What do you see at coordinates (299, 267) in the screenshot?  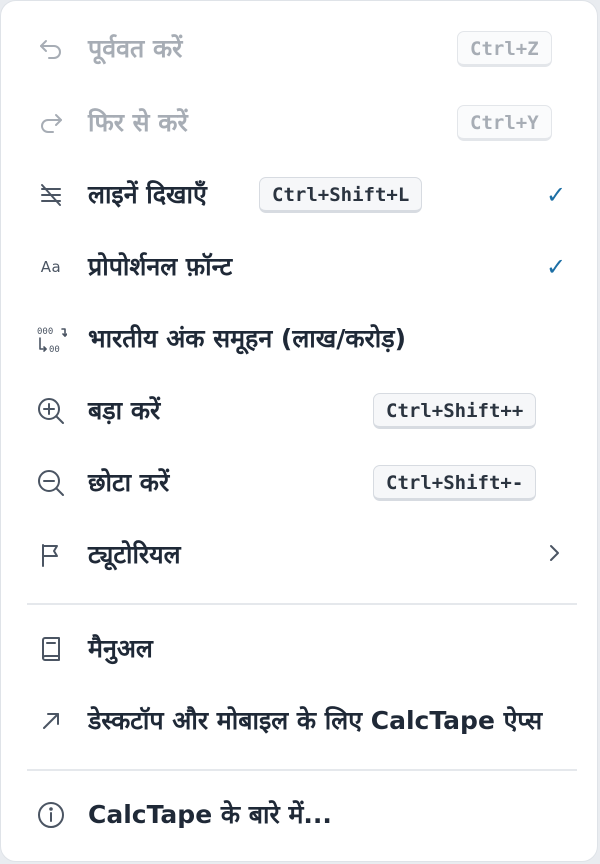 I see `menu-item-proportional-font: Aa प्रोपोर्शनल फ़ॉन्ट ✓` at bounding box center [299, 267].